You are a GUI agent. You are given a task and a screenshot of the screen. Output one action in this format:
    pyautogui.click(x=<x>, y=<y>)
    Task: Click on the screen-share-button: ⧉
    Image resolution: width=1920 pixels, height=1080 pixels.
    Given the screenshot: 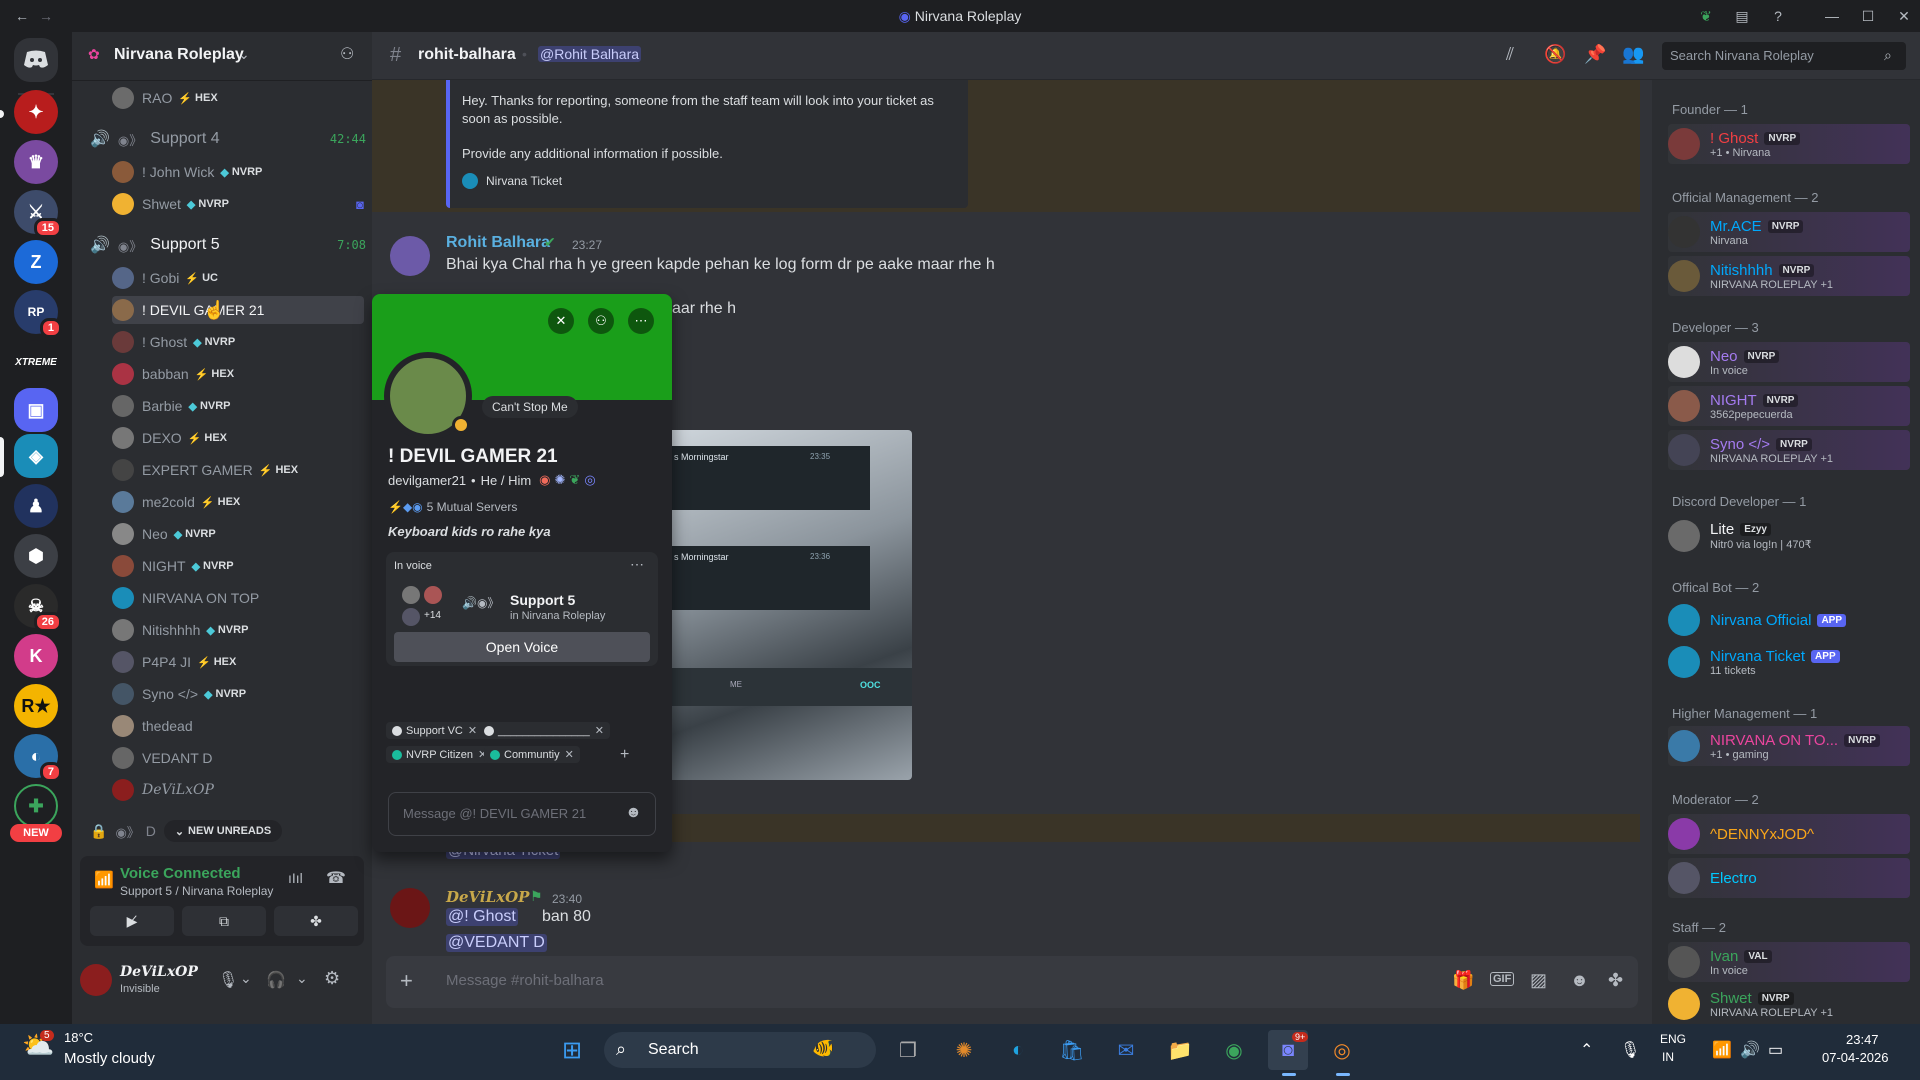 What is the action you would take?
    pyautogui.click(x=224, y=921)
    